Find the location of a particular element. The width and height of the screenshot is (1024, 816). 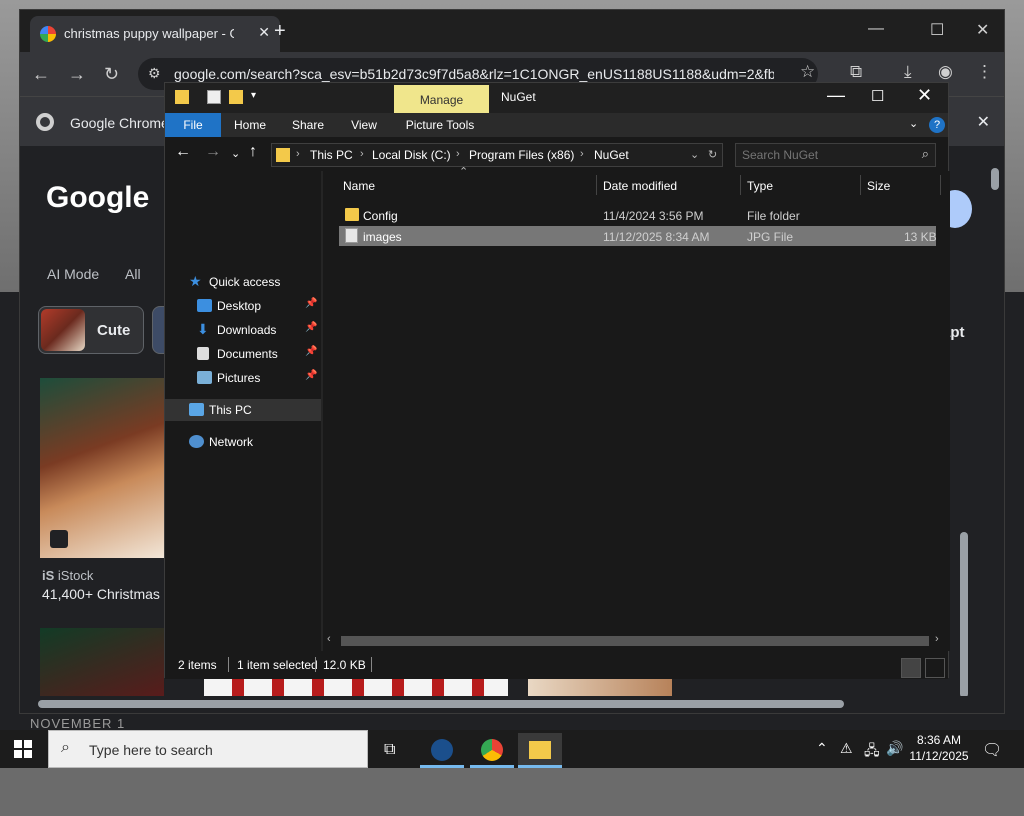

scroll-left-icon: ‹ is located at coordinates (329, 639).